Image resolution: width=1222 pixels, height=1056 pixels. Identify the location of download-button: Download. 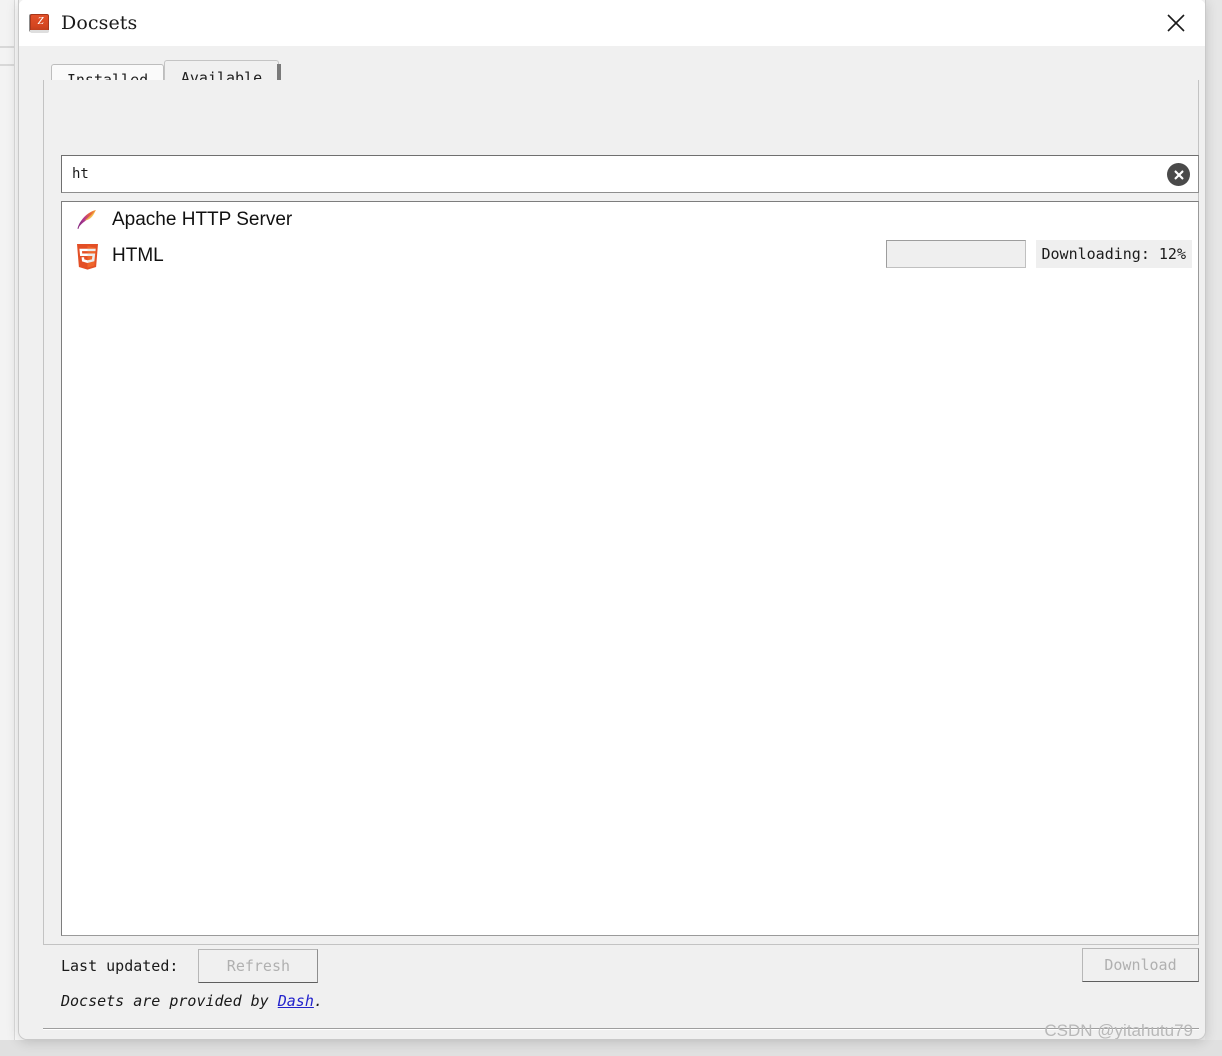
(1140, 965).